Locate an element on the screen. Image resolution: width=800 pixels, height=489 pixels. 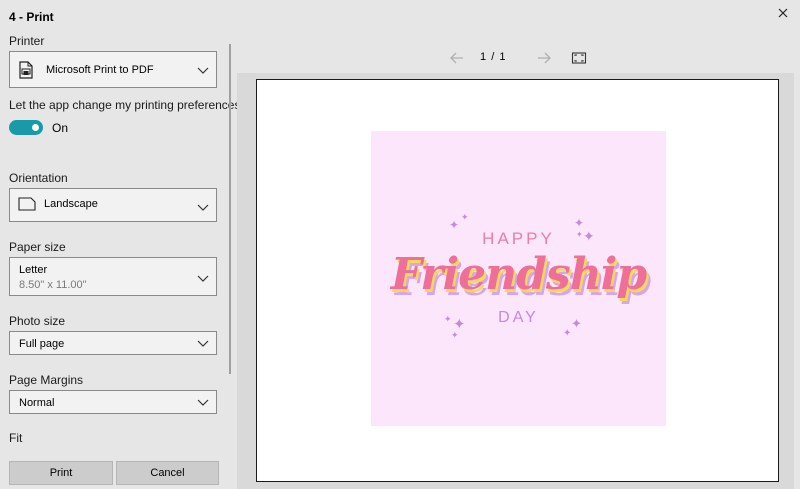
fit-label: Fit is located at coordinates (16, 438).